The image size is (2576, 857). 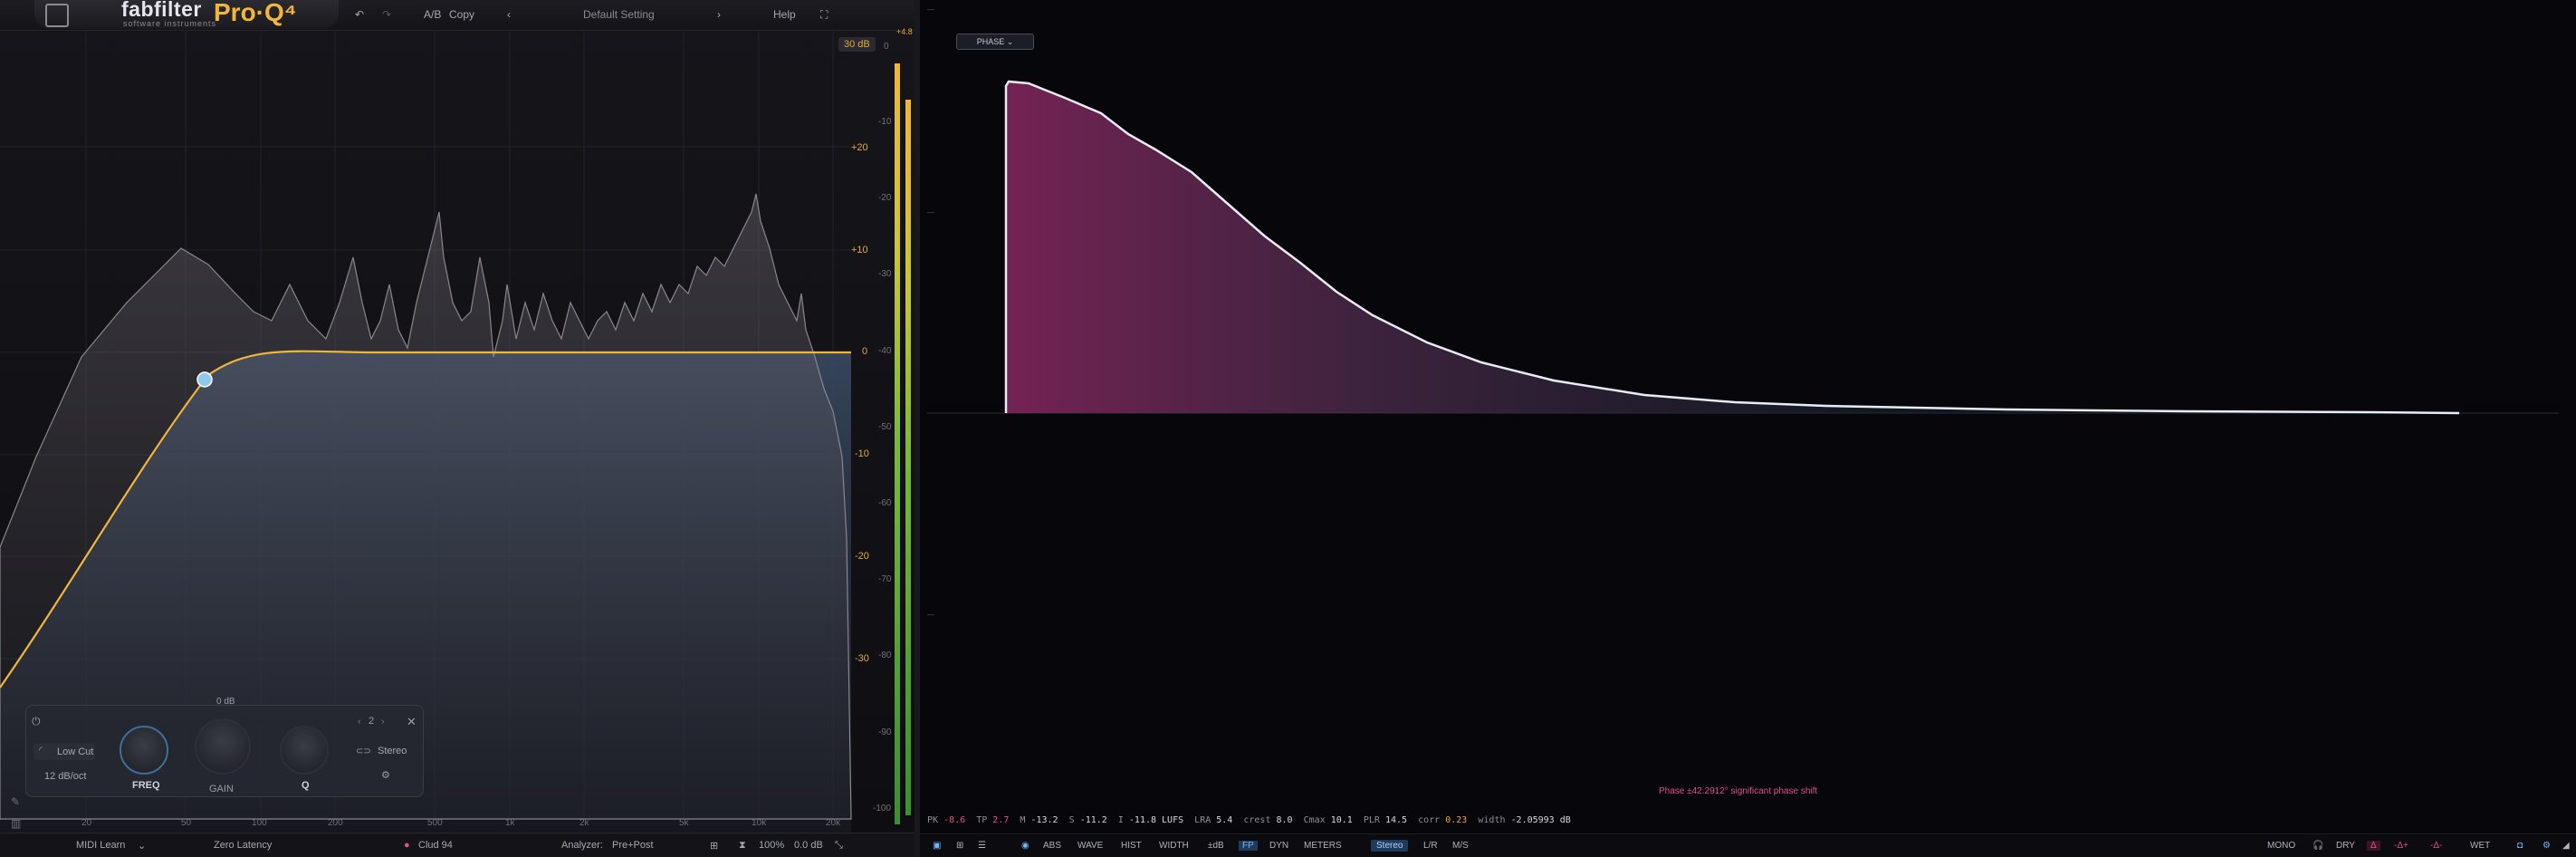 What do you see at coordinates (15, 801) in the screenshot?
I see `edit-icon: ✎` at bounding box center [15, 801].